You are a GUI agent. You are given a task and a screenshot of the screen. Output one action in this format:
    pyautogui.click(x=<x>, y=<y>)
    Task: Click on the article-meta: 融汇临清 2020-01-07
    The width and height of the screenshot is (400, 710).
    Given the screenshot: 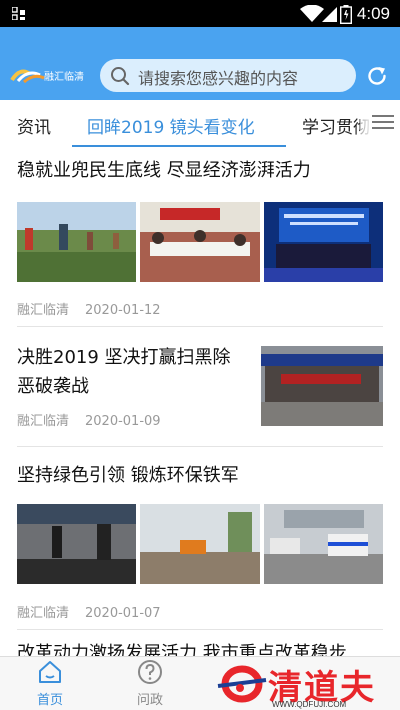 What is the action you would take?
    pyautogui.click(x=89, y=611)
    